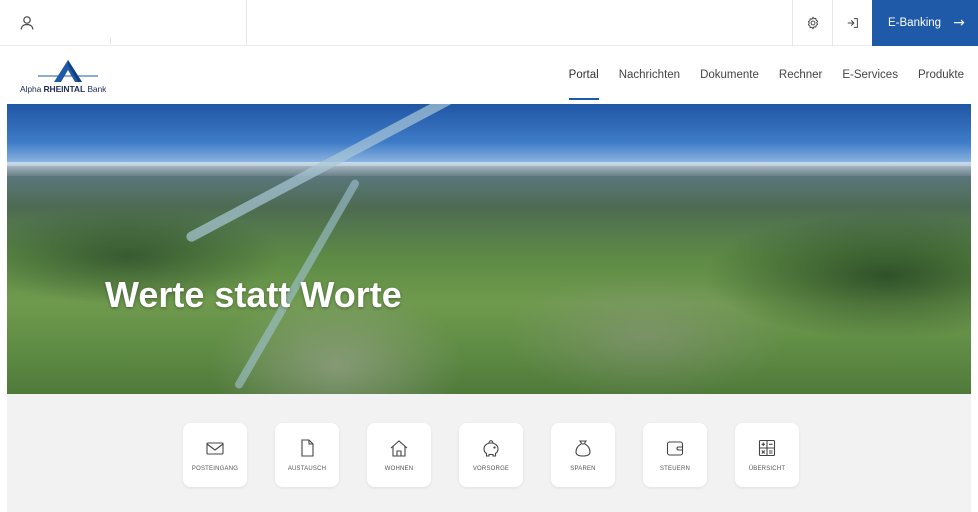  I want to click on settings-button, so click(812, 23).